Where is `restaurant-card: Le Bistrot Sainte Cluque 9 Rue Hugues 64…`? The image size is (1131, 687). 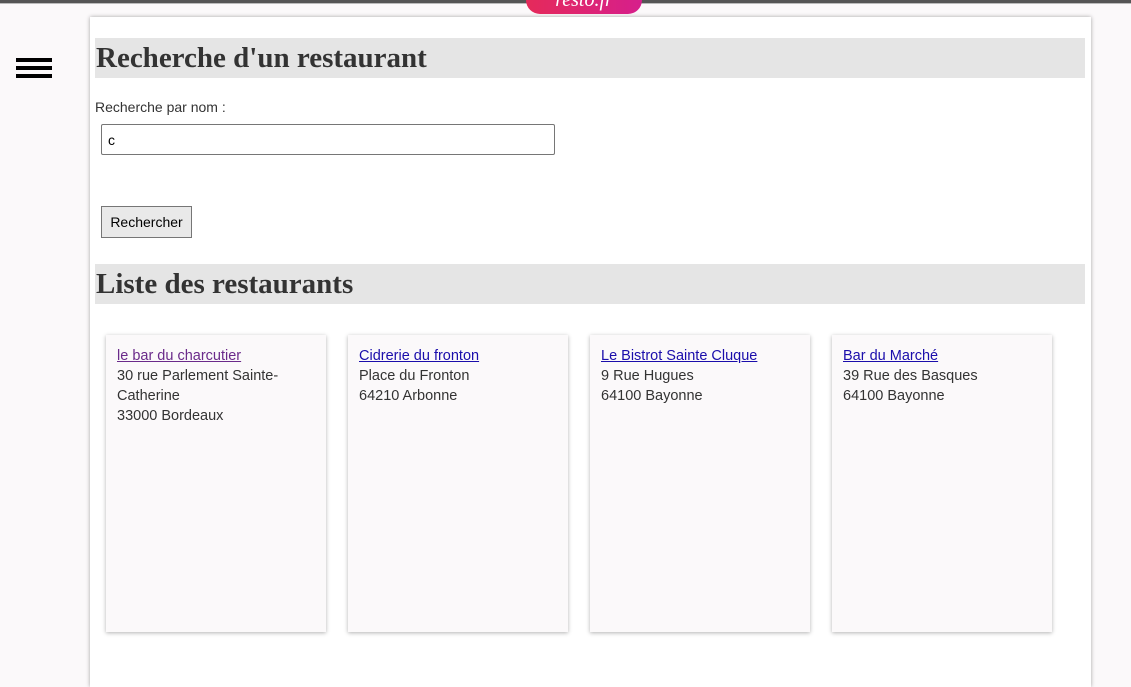
restaurant-card: Le Bistrot Sainte Cluque 9 Rue Hugues 64… is located at coordinates (700, 483).